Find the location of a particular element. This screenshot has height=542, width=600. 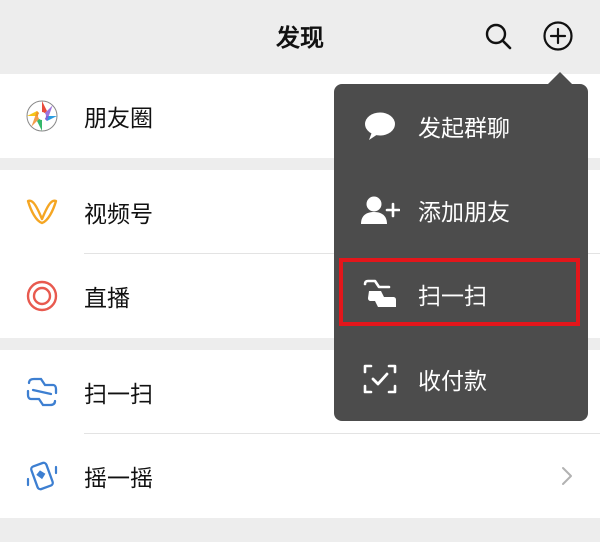

highlight-annotation is located at coordinates (459, 292).